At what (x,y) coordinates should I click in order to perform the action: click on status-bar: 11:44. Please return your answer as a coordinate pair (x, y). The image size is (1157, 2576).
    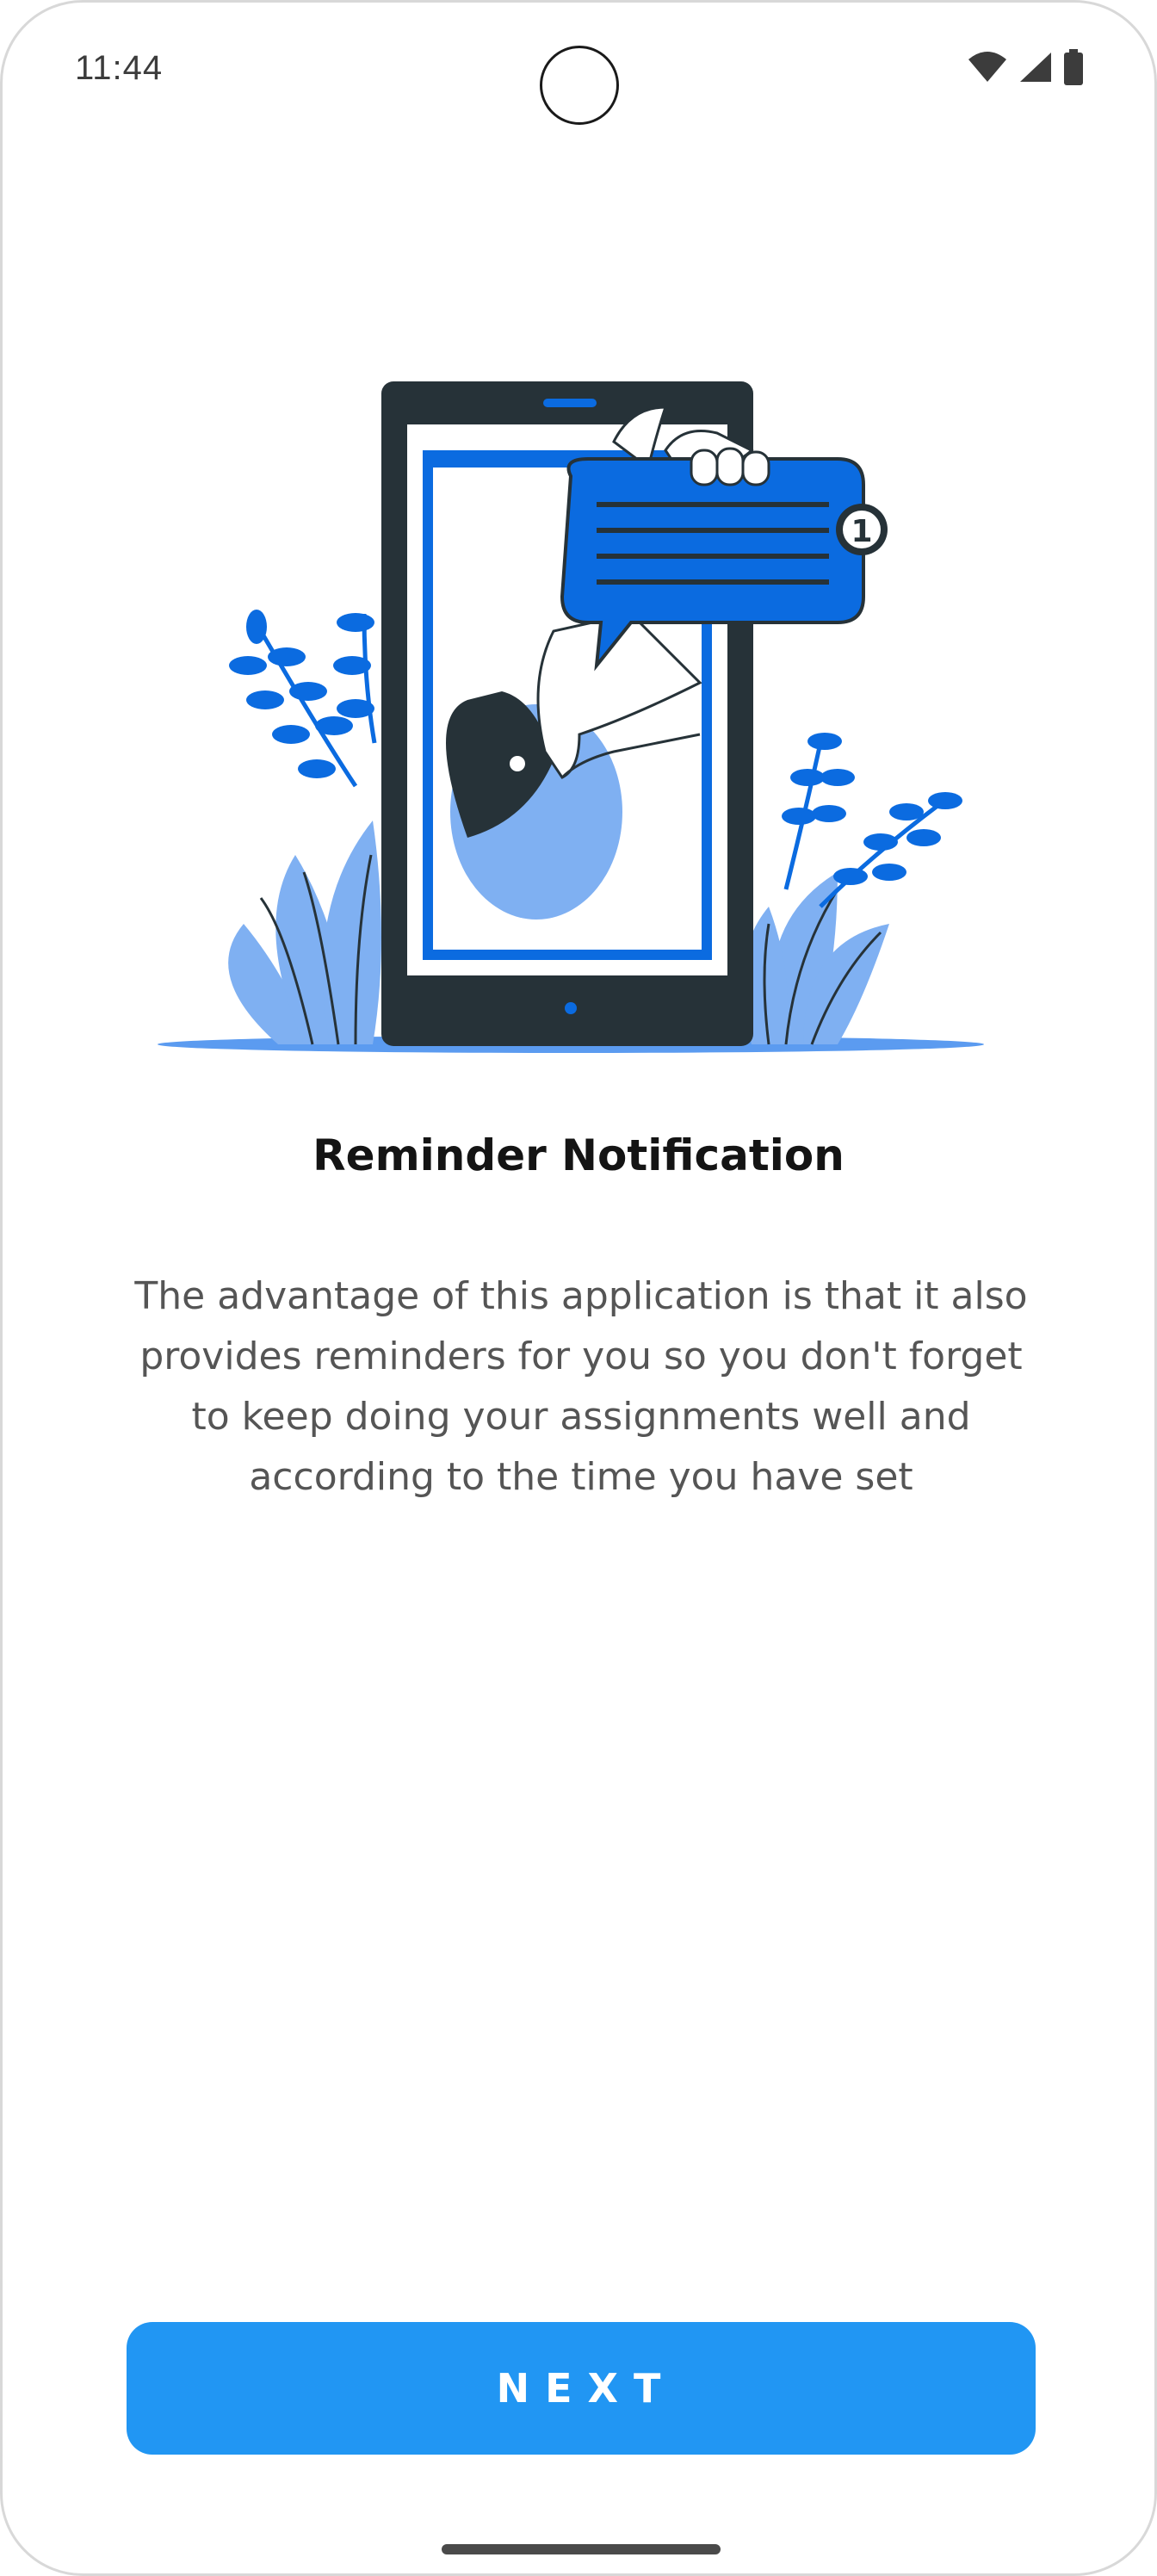
    Looking at the image, I should click on (579, 71).